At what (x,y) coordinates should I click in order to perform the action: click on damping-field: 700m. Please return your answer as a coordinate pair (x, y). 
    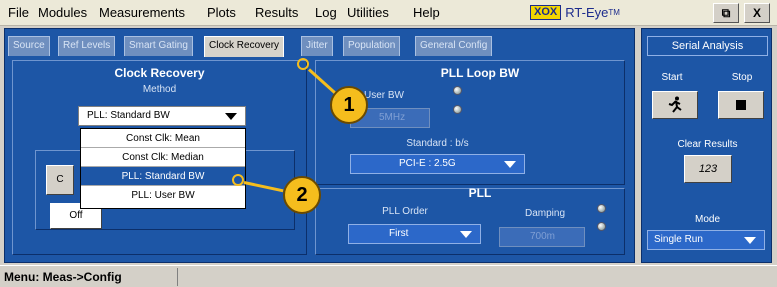
    Looking at the image, I should click on (542, 237).